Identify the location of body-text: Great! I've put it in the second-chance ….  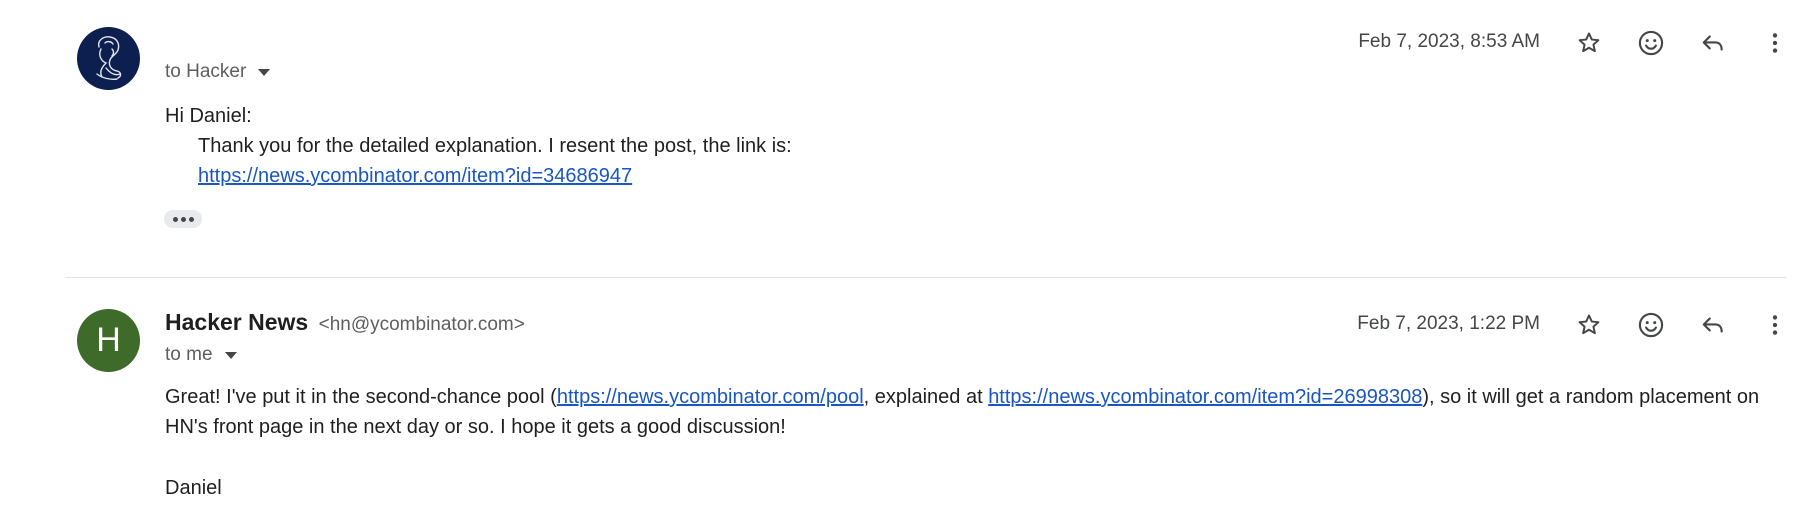
(361, 397).